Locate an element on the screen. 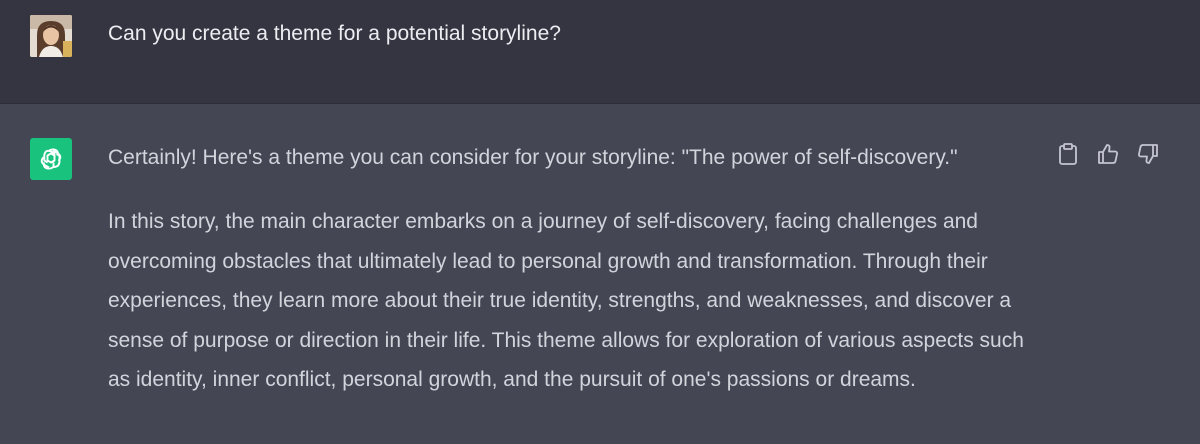  assistant-avatar is located at coordinates (51, 159).